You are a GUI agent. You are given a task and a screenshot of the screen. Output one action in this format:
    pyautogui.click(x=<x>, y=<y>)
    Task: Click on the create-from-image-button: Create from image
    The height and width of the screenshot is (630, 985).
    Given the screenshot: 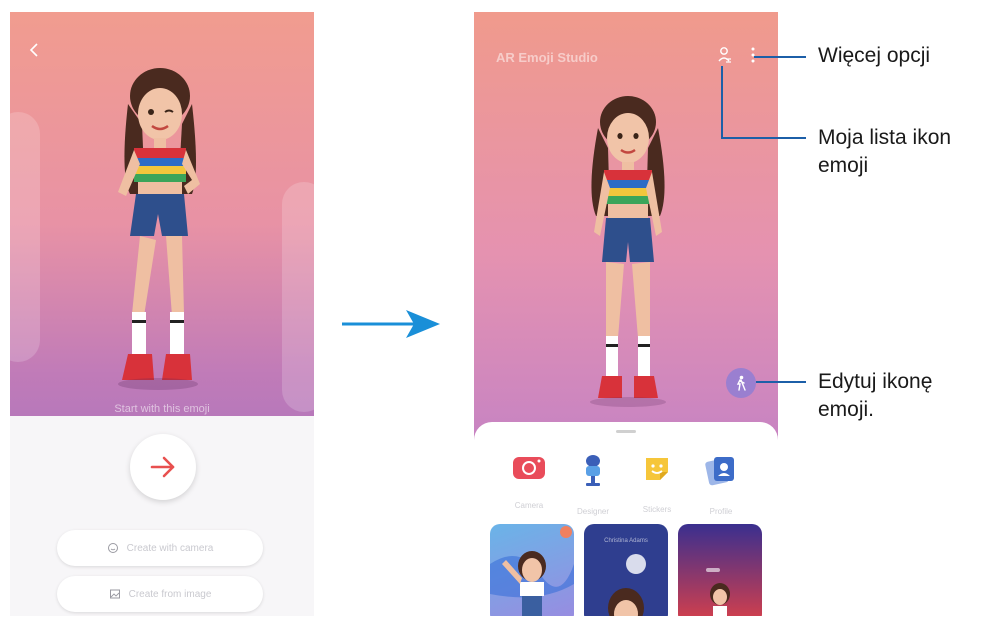 What is the action you would take?
    pyautogui.click(x=160, y=594)
    